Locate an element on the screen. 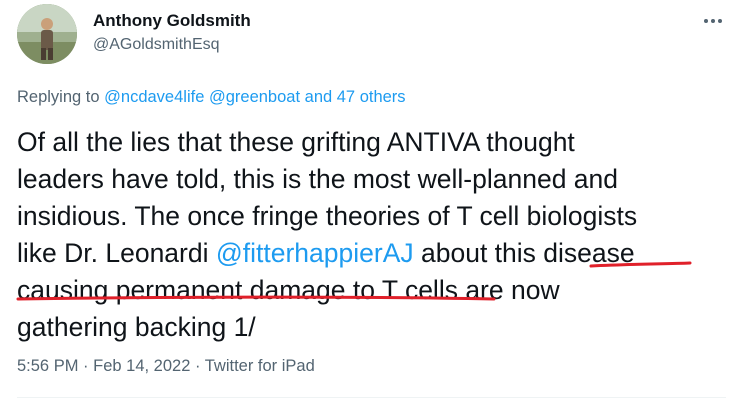 The width and height of the screenshot is (740, 401). author-name: Anthony Goldsmith is located at coordinates (172, 21).